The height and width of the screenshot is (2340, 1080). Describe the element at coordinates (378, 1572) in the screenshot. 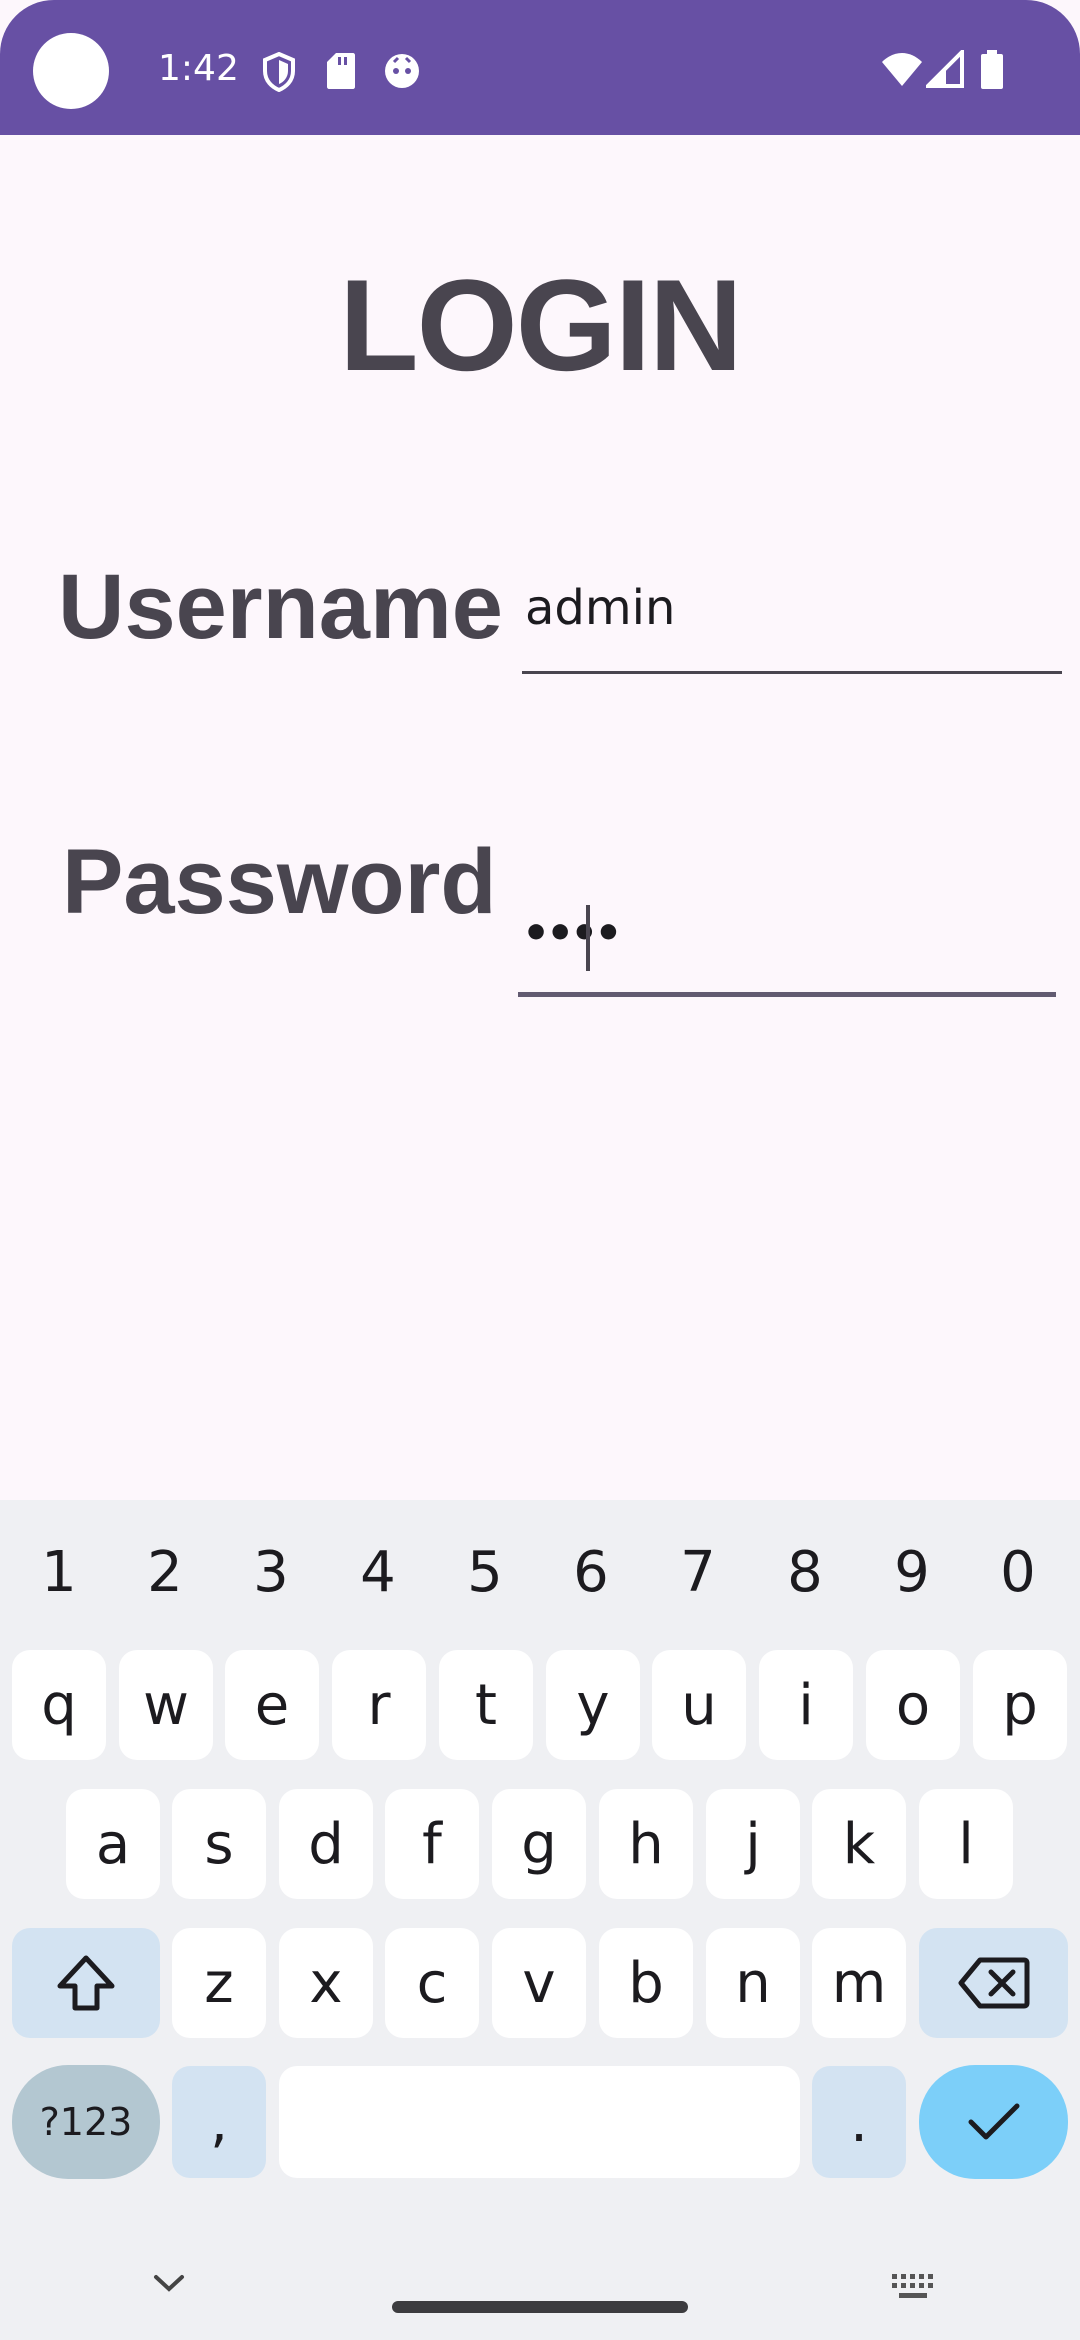

I see `key-4: 4` at that location.